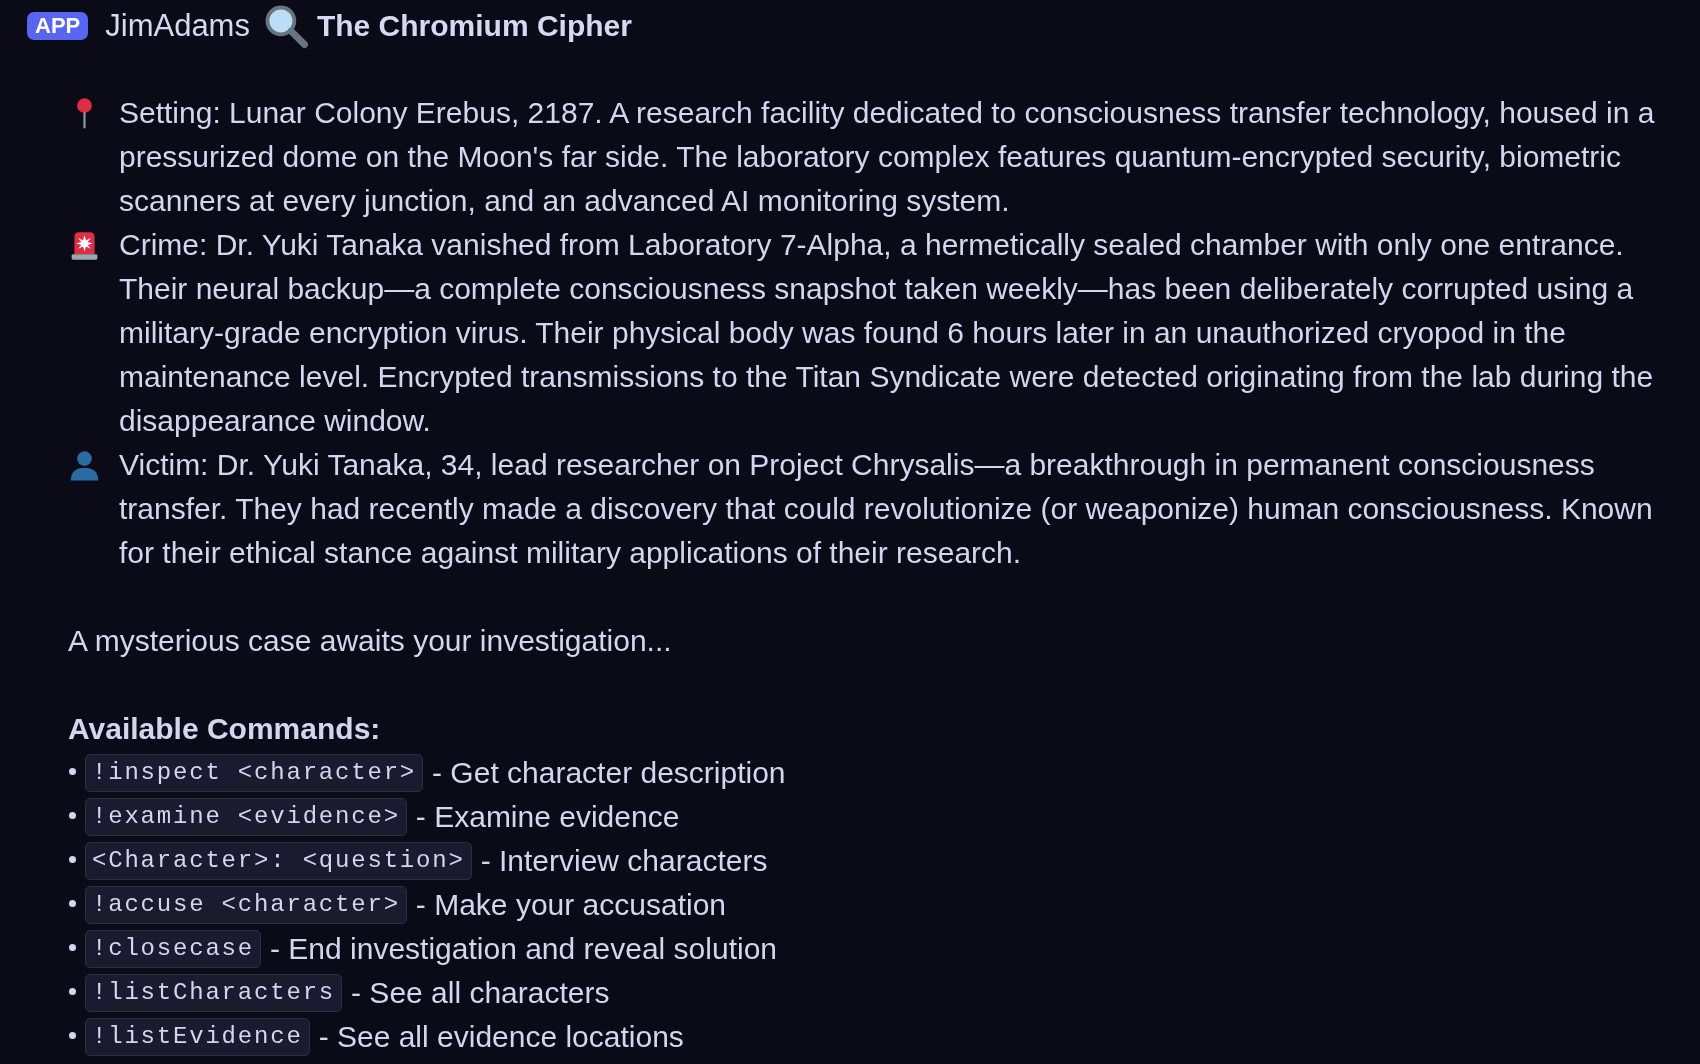 Image resolution: width=1700 pixels, height=1064 pixels. What do you see at coordinates (246, 905) in the screenshot?
I see `command-code: !accuse <character>` at bounding box center [246, 905].